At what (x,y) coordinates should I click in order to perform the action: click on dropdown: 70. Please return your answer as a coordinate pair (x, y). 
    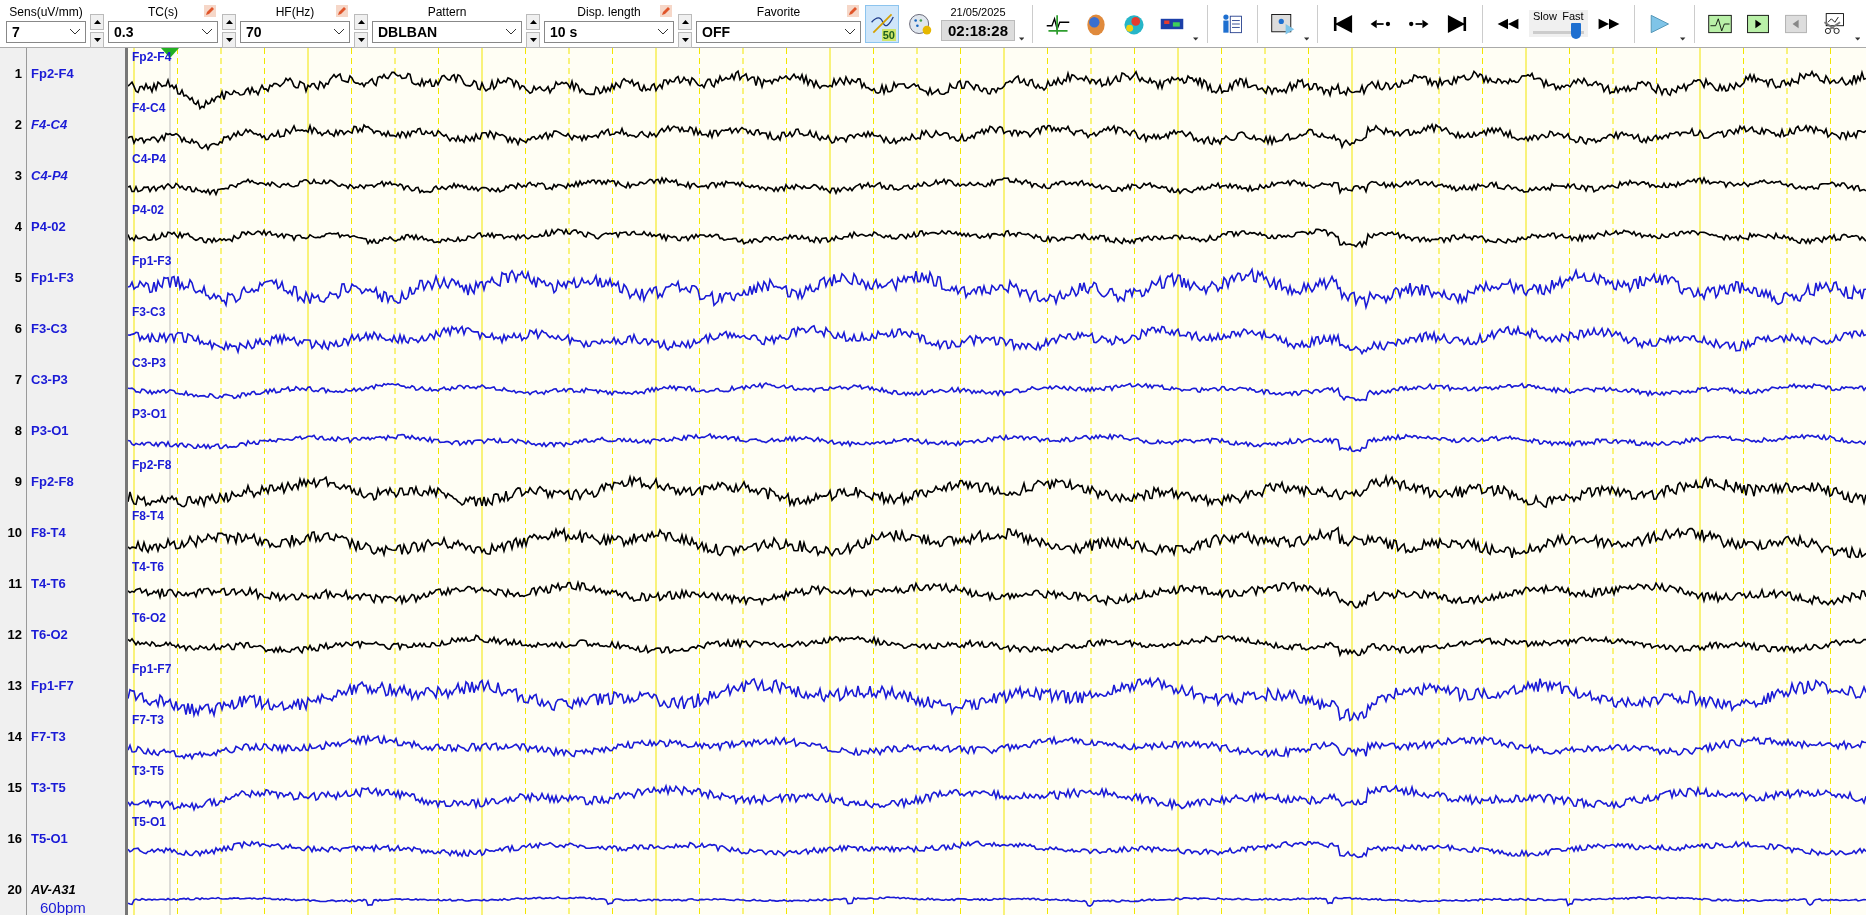
    Looking at the image, I should click on (295, 31).